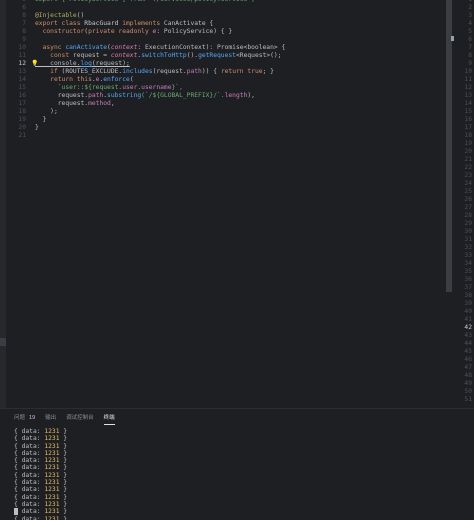  What do you see at coordinates (86, 47) in the screenshot?
I see `code-token: canActivate` at bounding box center [86, 47].